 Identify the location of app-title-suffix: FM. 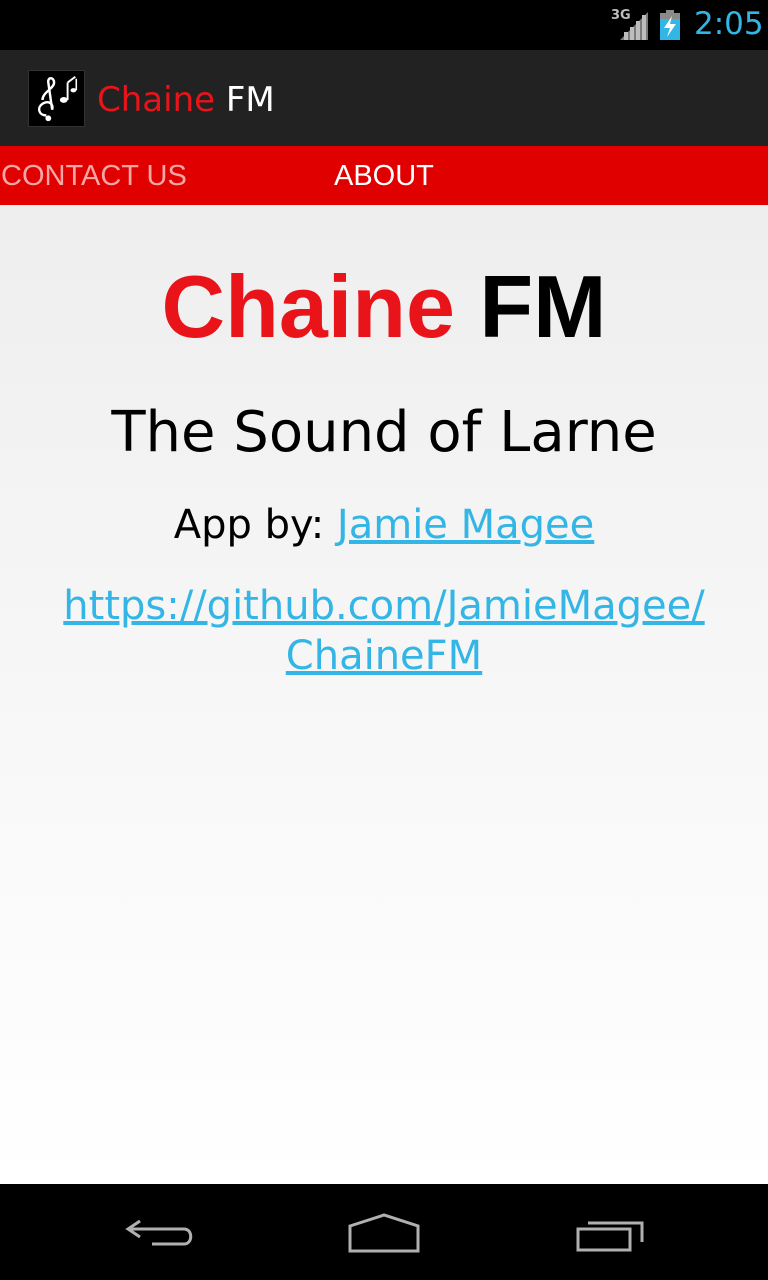
(245, 100).